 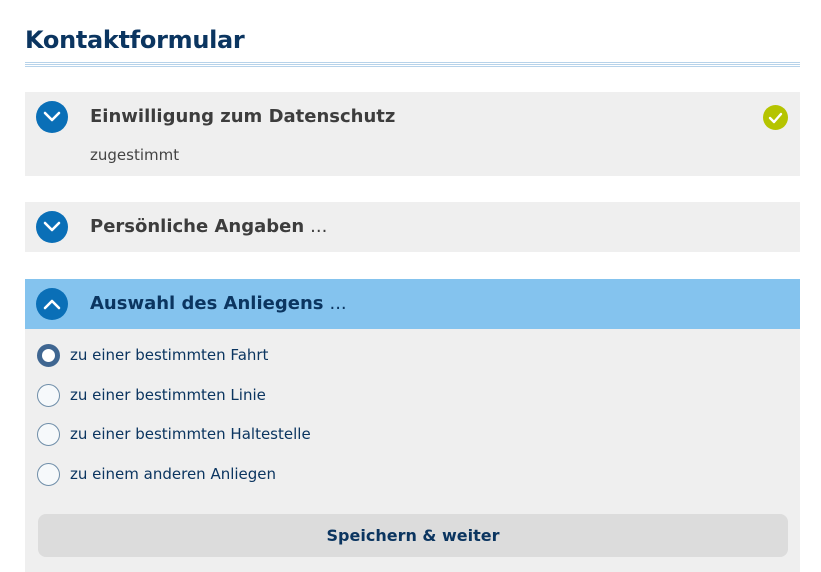 What do you see at coordinates (48, 355) in the screenshot?
I see `radio-button-specific-trip` at bounding box center [48, 355].